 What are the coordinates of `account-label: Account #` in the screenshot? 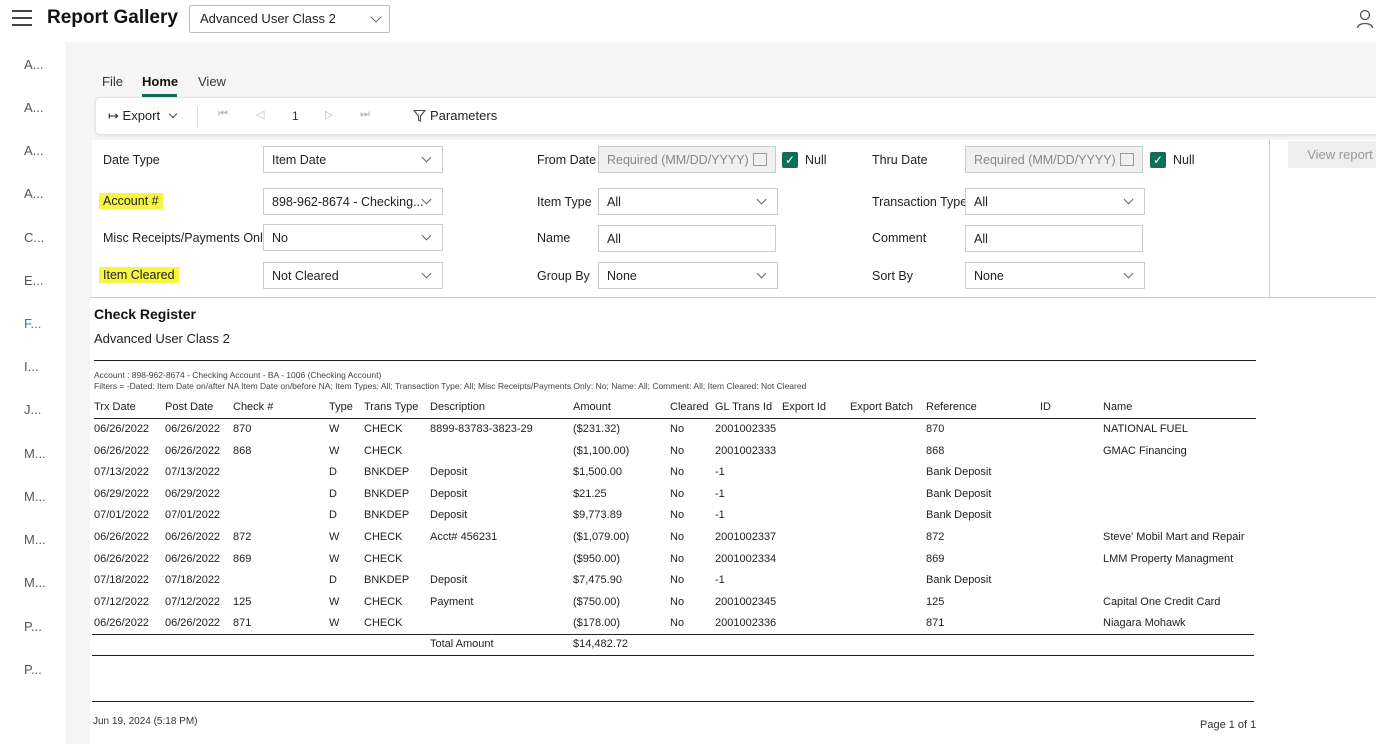 It's located at (131, 201).